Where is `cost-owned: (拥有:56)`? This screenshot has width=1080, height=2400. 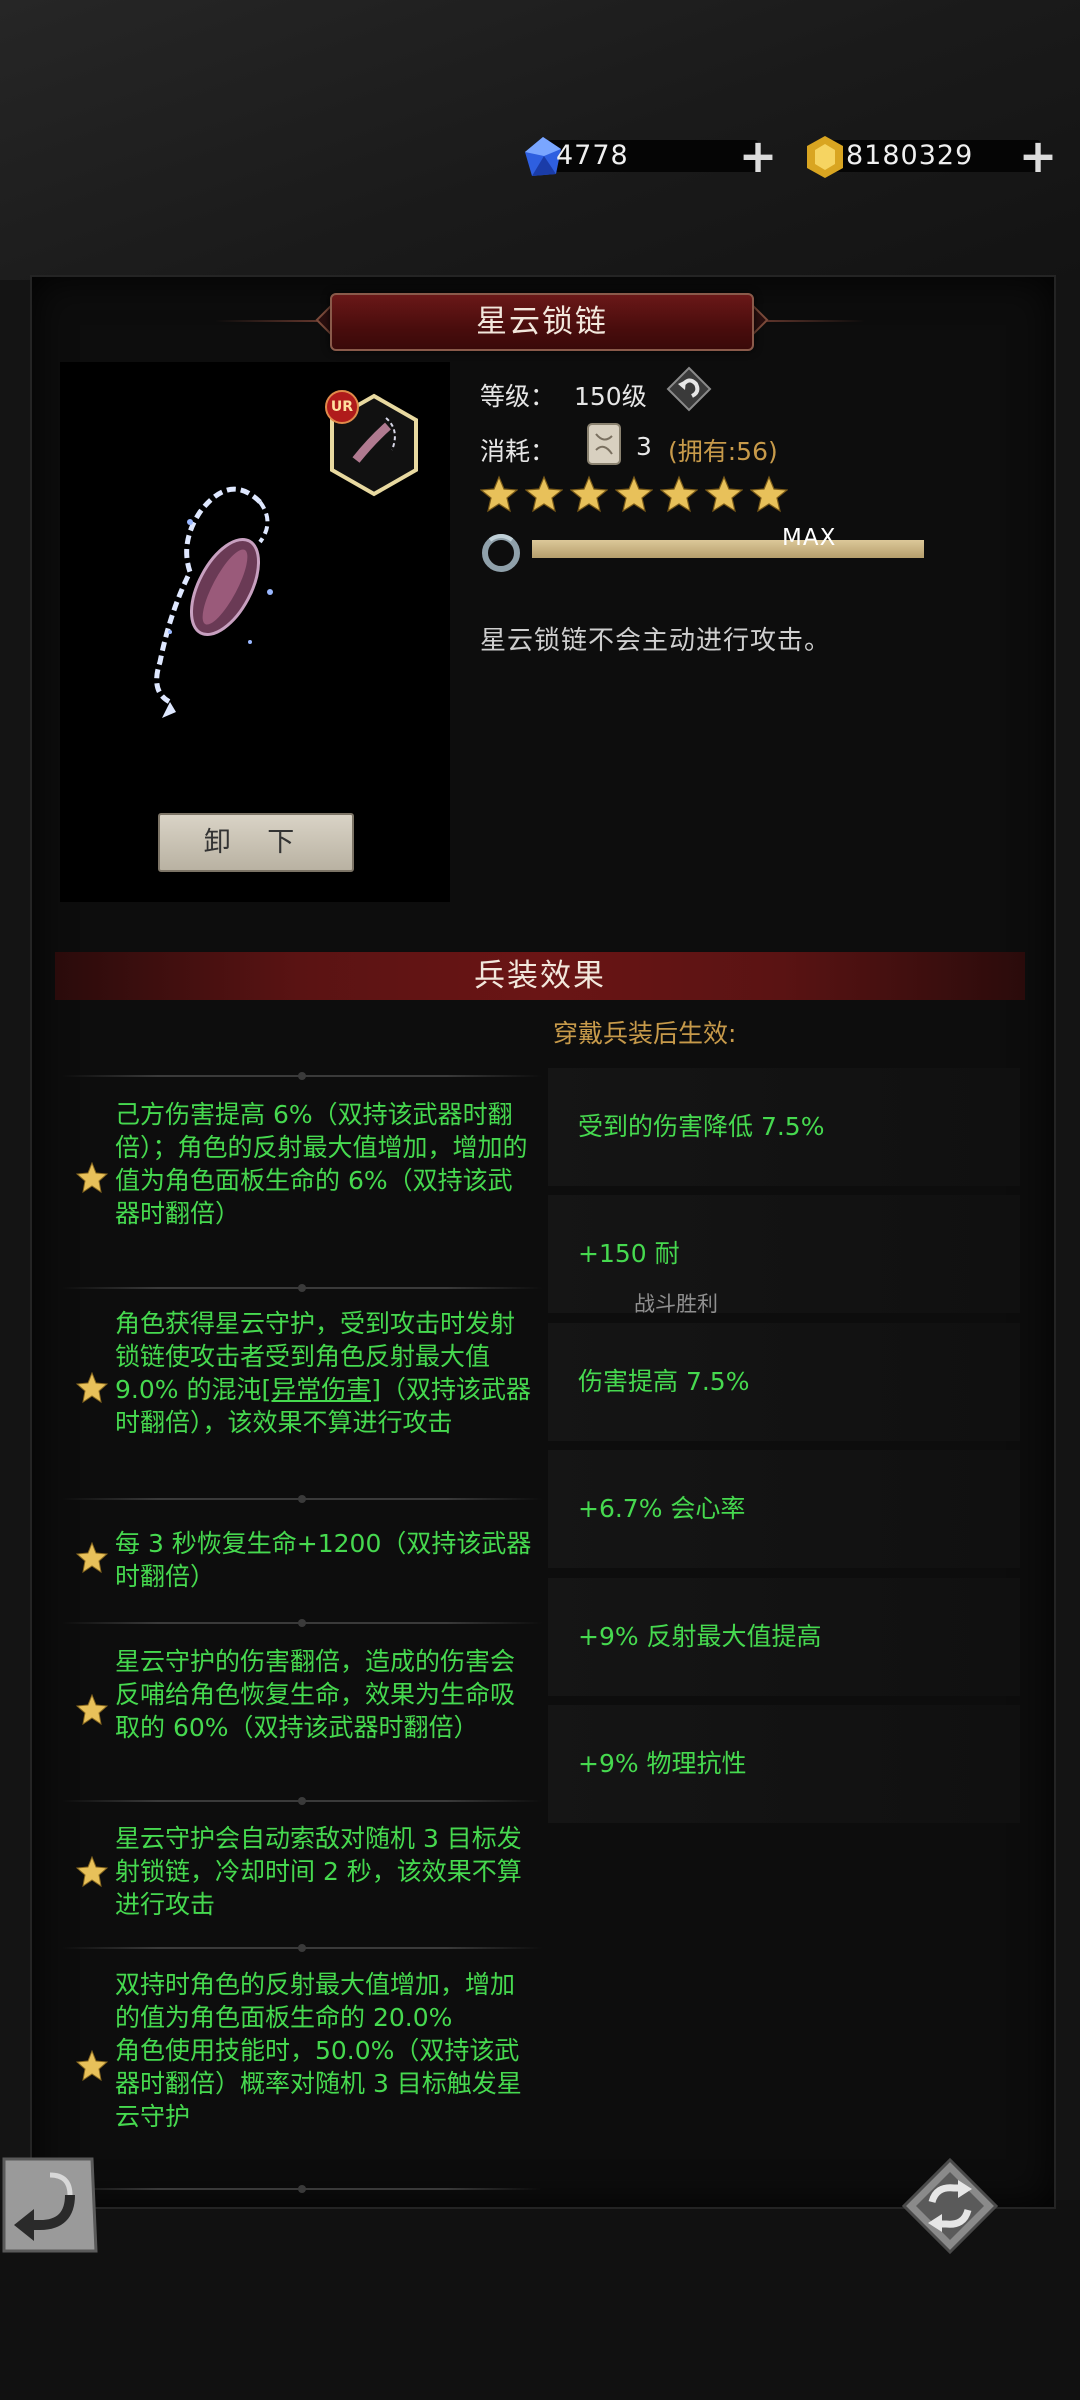 cost-owned: (拥有:56) is located at coordinates (723, 451).